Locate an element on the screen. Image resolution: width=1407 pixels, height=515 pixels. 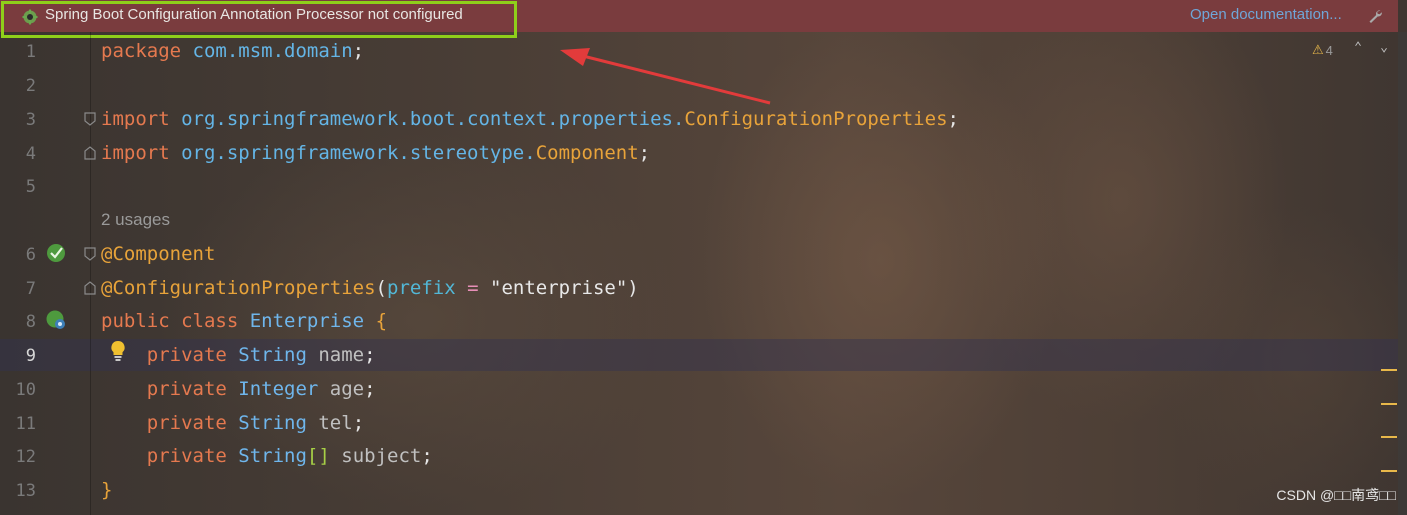
annotation-highlight-box is located at coordinates (259, 19).